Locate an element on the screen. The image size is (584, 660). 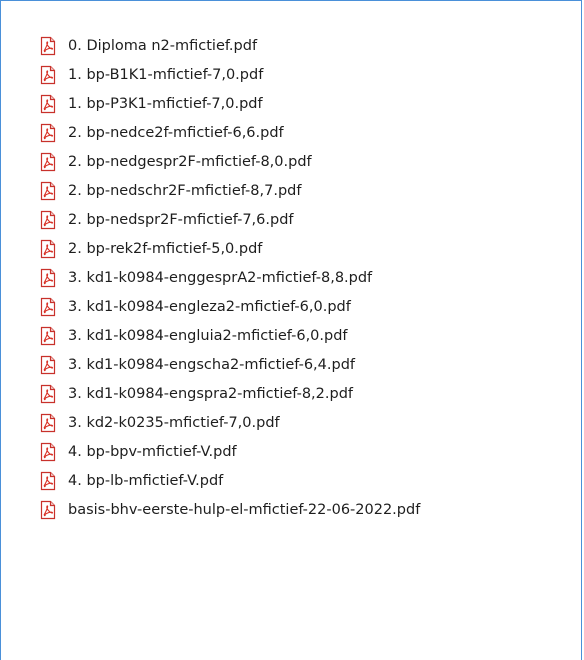
file-name: 3. kd1-k0984-engspra2-mfictief-8,2.pdf is located at coordinates (211, 393).